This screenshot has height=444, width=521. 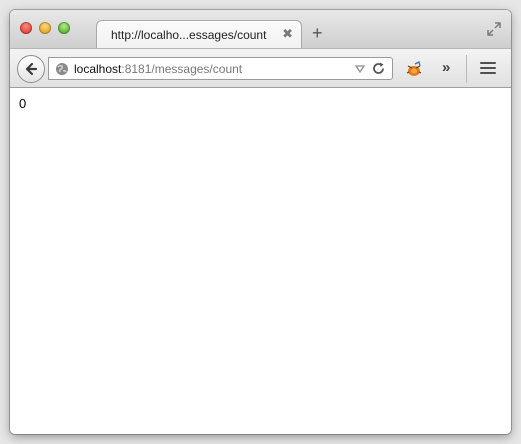 I want to click on window-minimize-button, so click(x=45, y=28).